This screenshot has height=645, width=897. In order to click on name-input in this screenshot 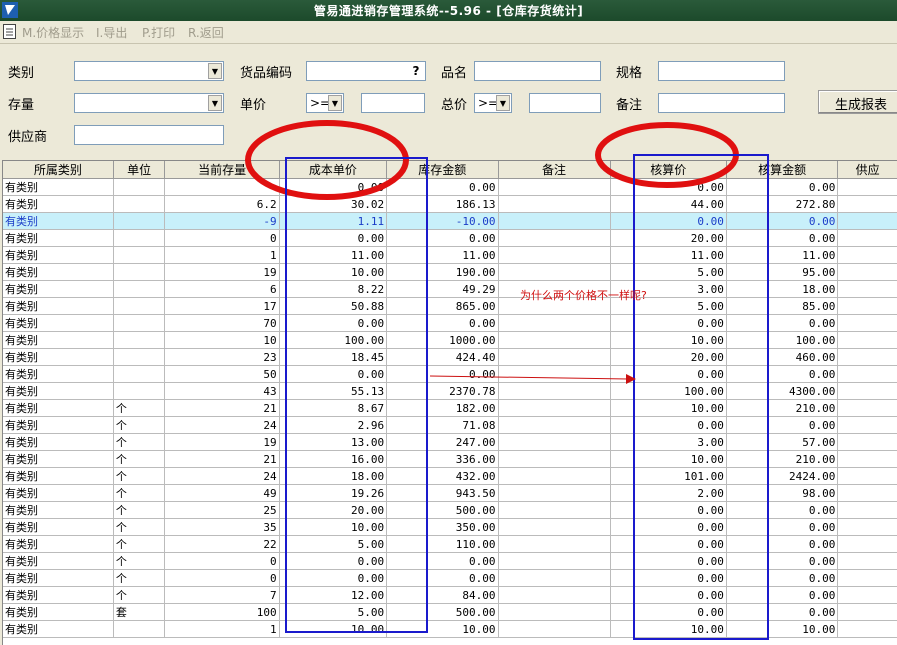, I will do `click(537, 71)`.